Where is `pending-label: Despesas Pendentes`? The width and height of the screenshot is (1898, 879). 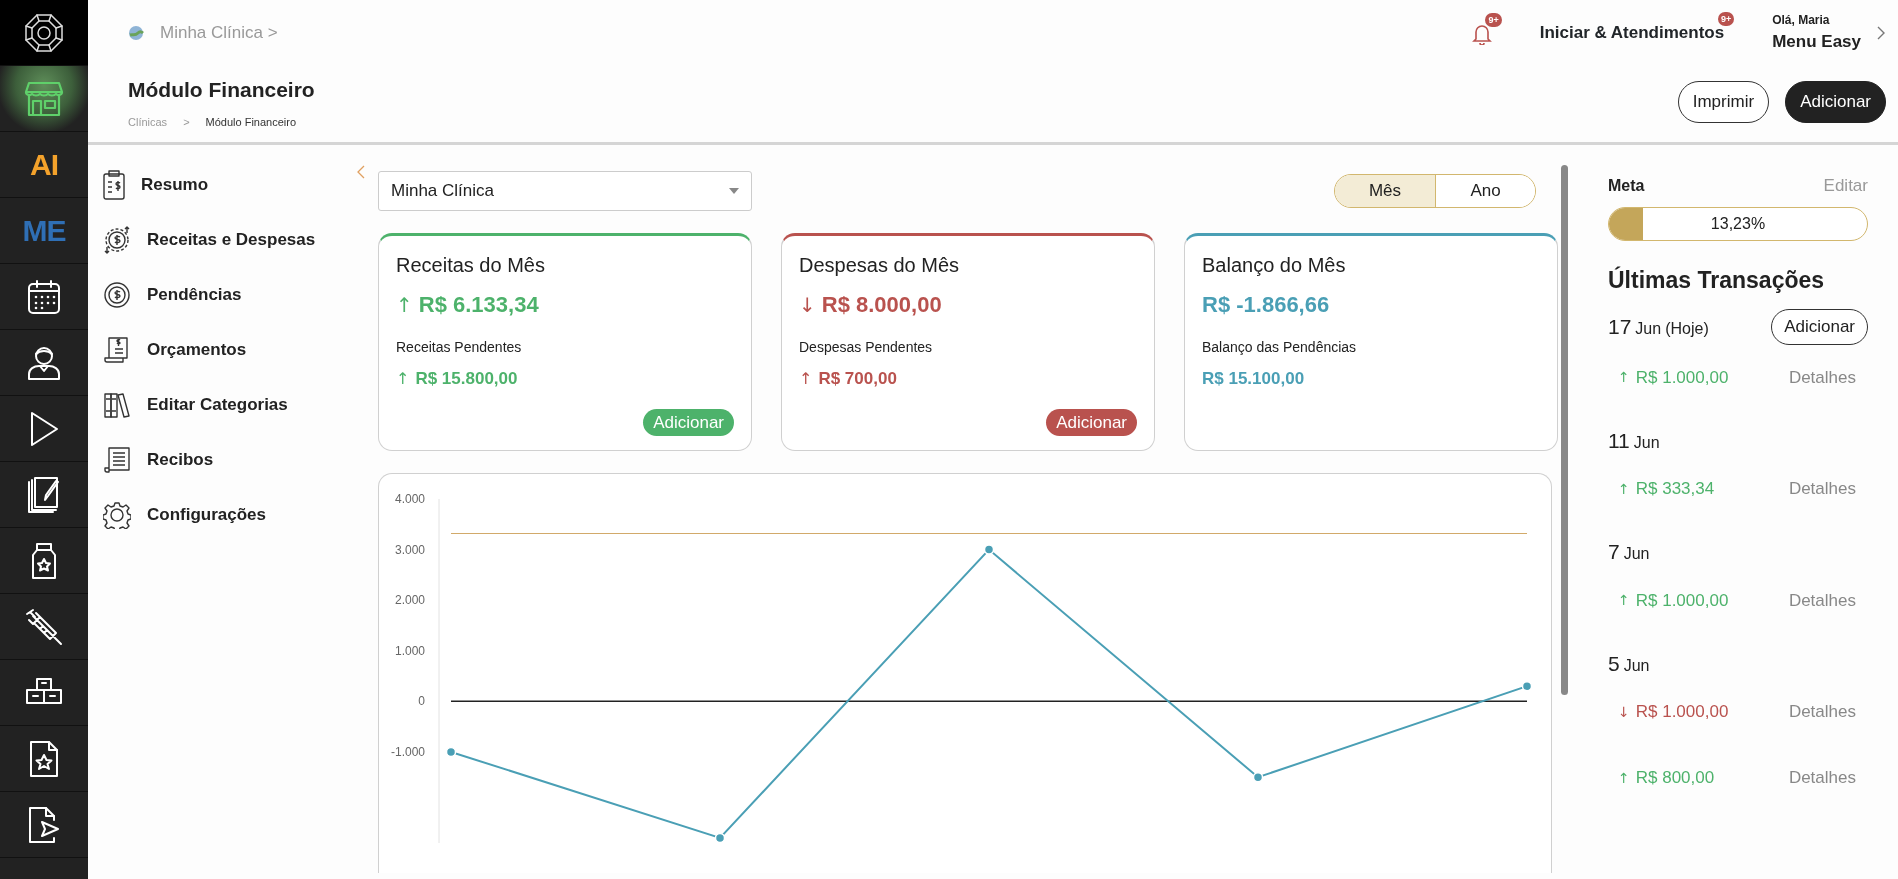
pending-label: Despesas Pendentes is located at coordinates (866, 347).